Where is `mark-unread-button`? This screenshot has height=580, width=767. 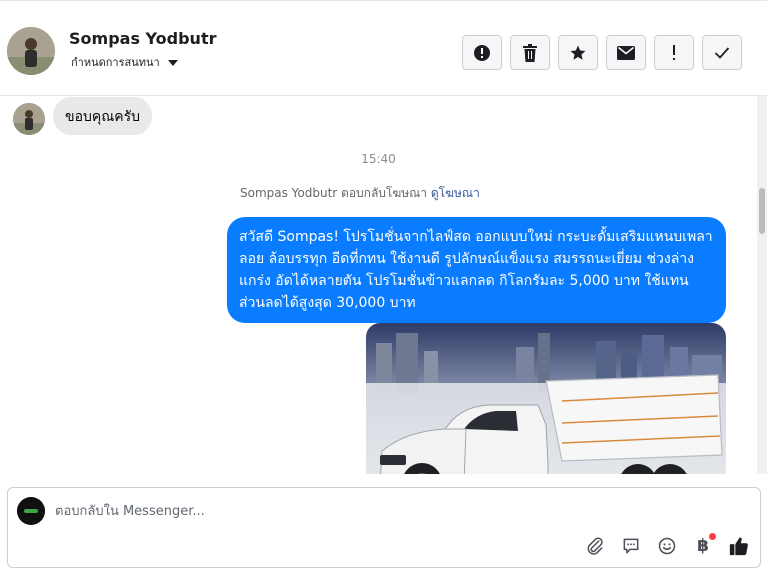 mark-unread-button is located at coordinates (626, 52).